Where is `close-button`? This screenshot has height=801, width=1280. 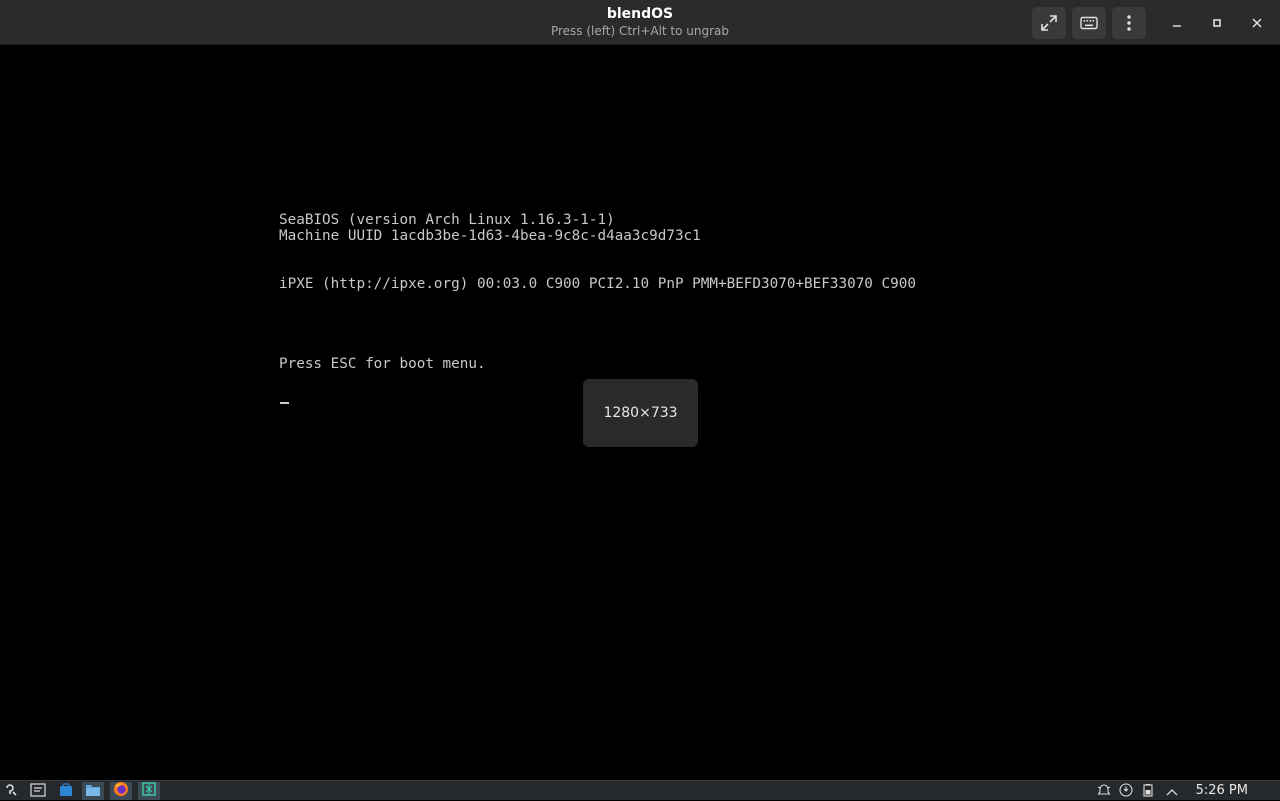
close-button is located at coordinates (1257, 23).